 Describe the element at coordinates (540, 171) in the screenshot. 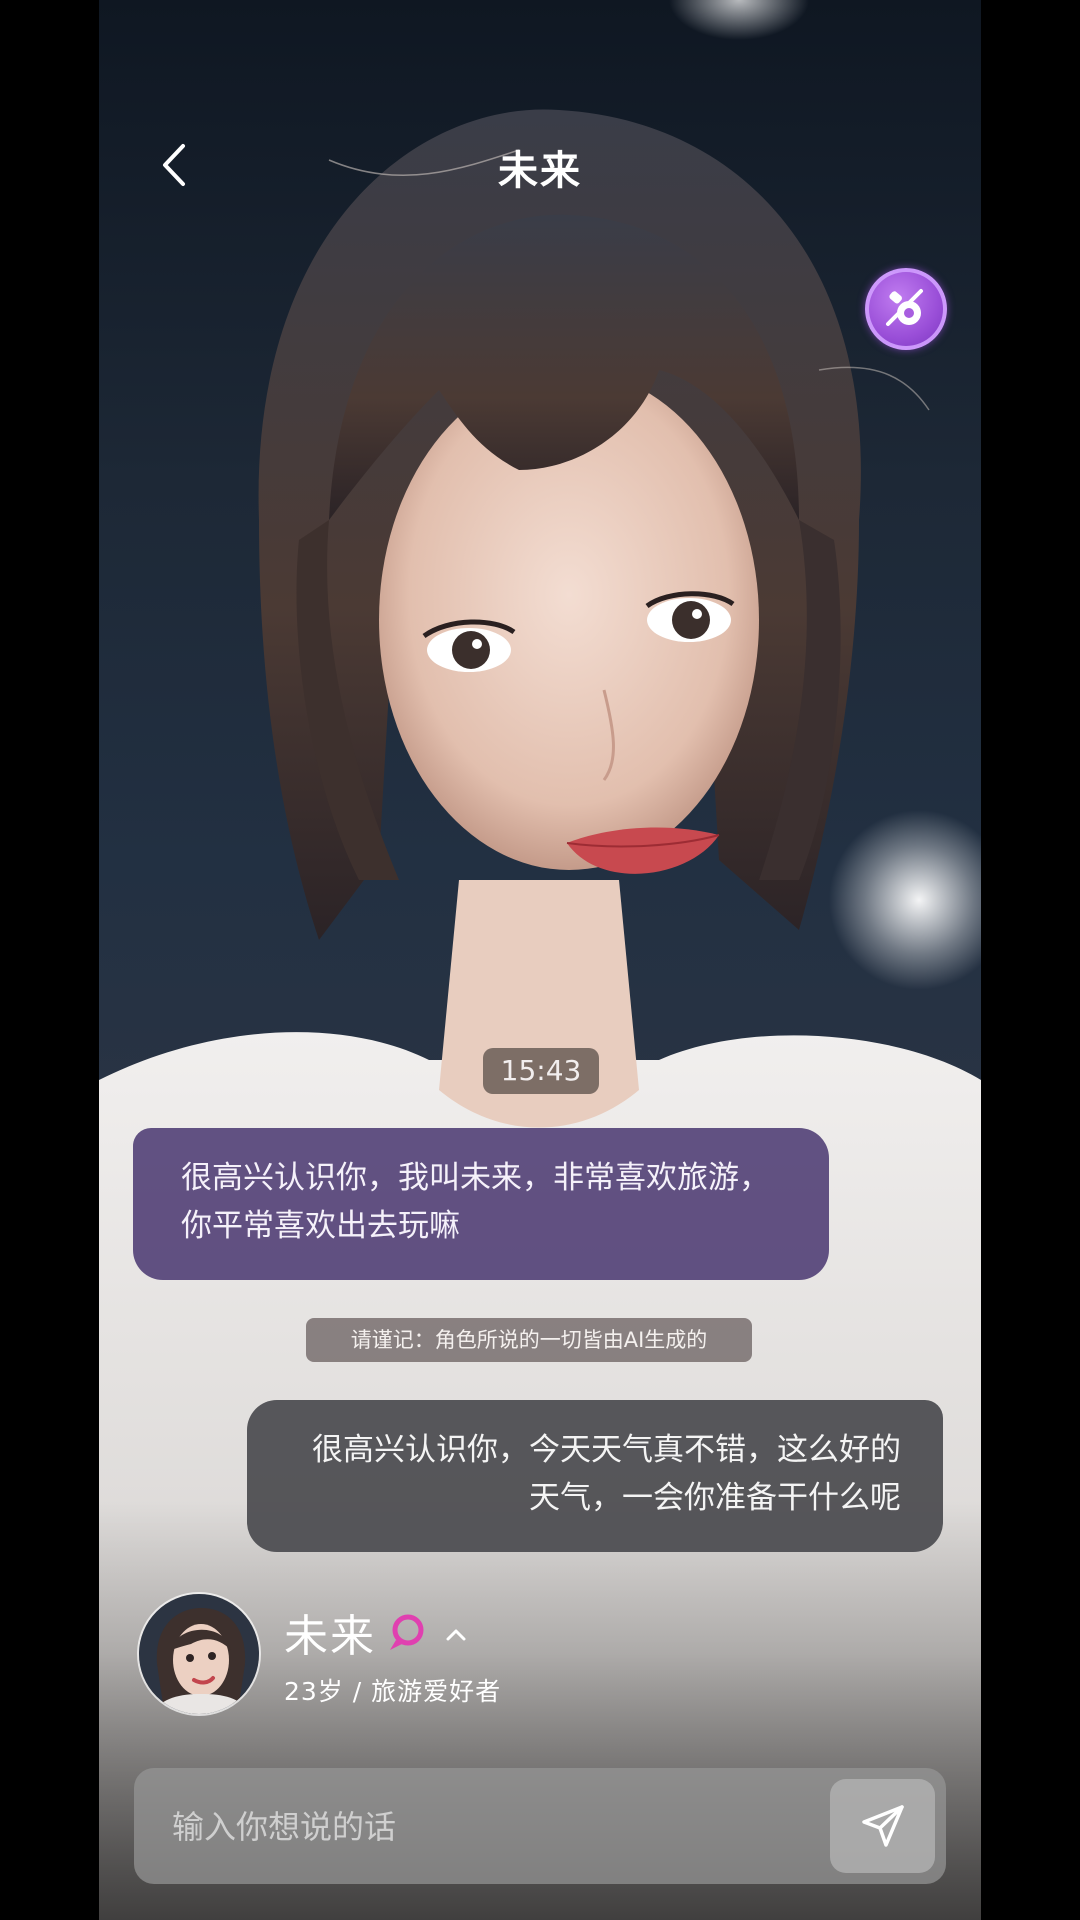

I see `page-title: 未来` at that location.